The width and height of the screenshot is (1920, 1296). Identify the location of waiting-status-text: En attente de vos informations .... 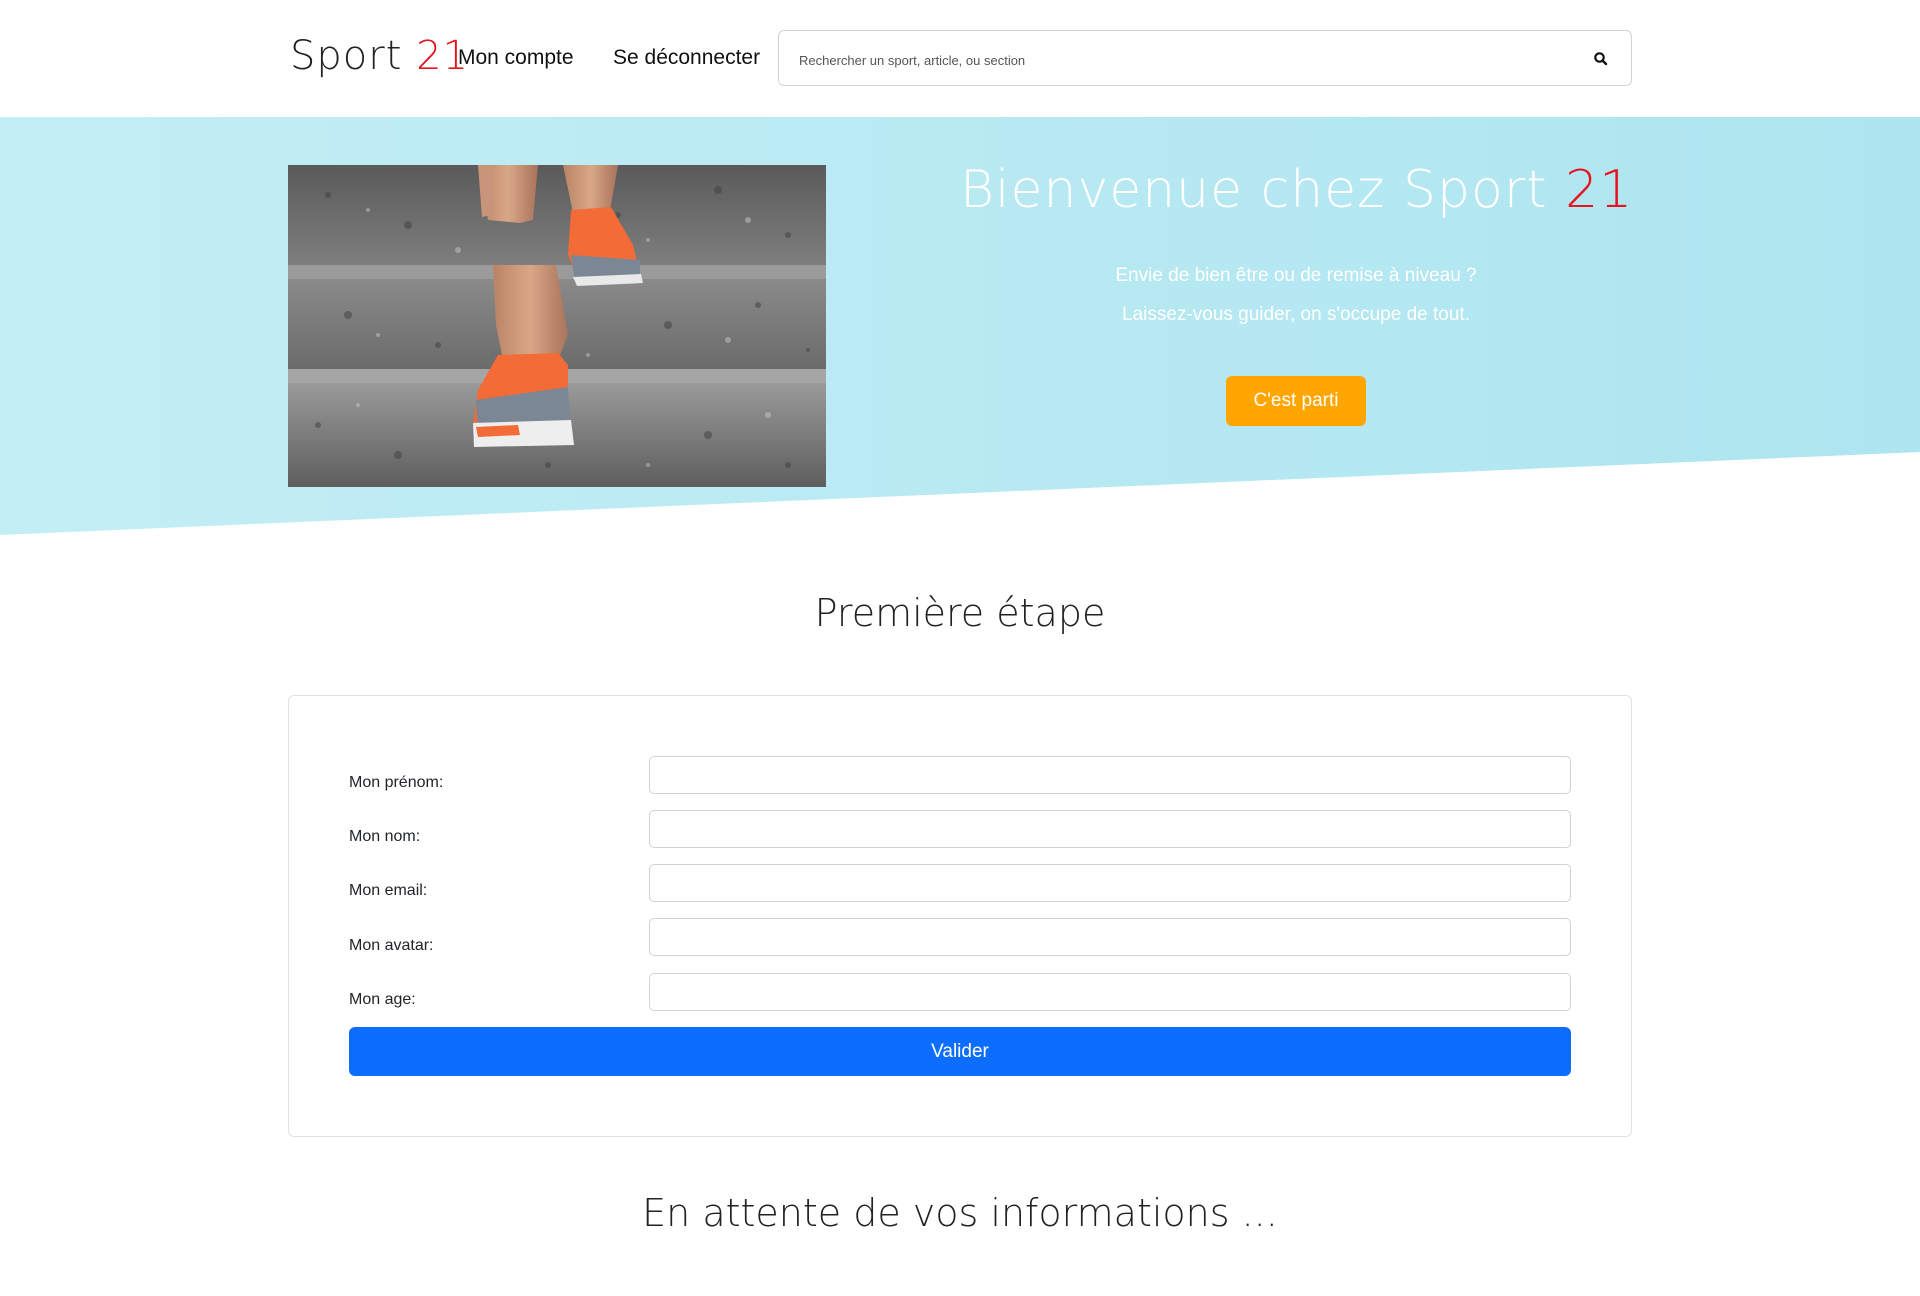
(960, 1213).